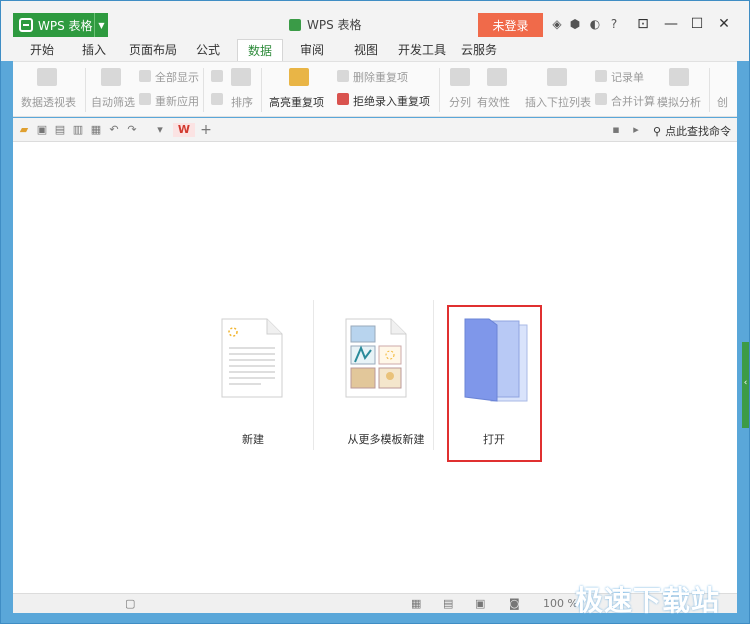 Image resolution: width=750 pixels, height=624 pixels. I want to click on sheet-icon: ▢, so click(130, 603).